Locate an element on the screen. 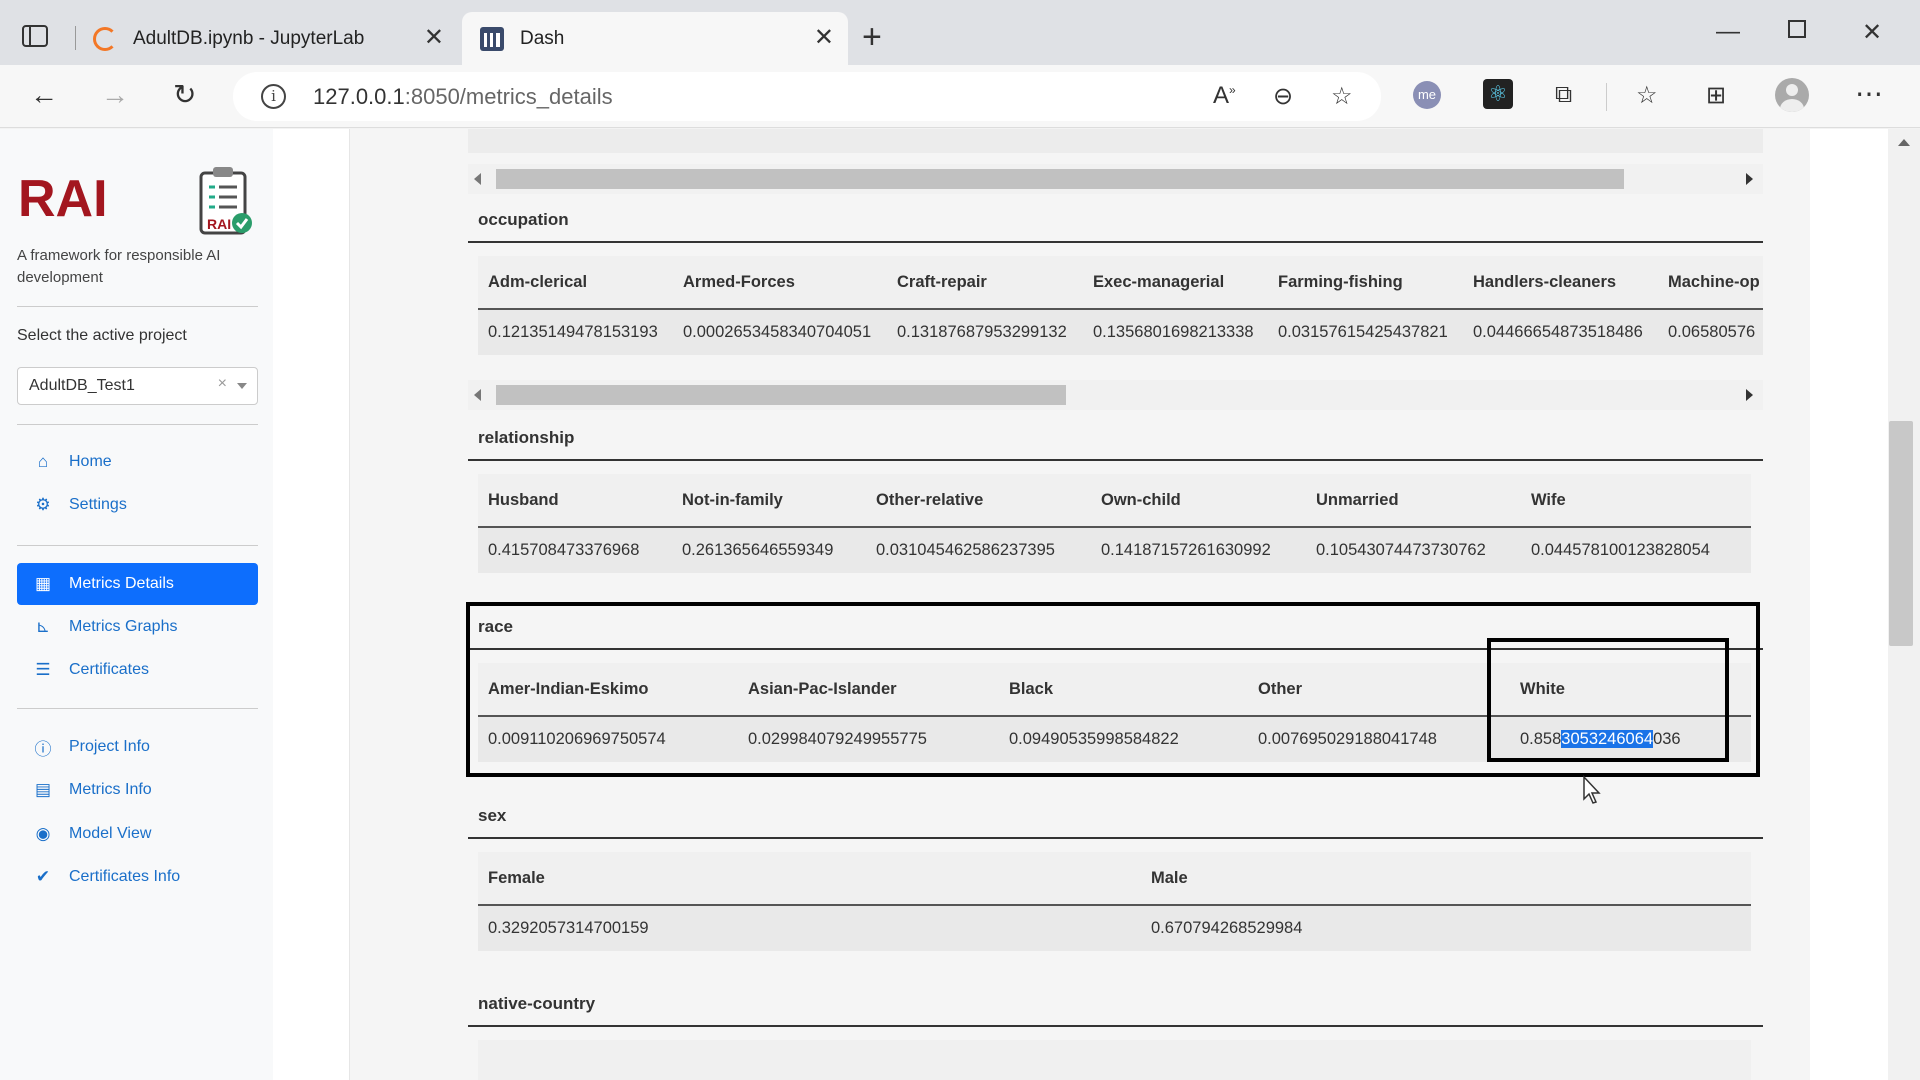 This screenshot has width=1920, height=1080. jupyter-favicon-icon is located at coordinates (105, 38).